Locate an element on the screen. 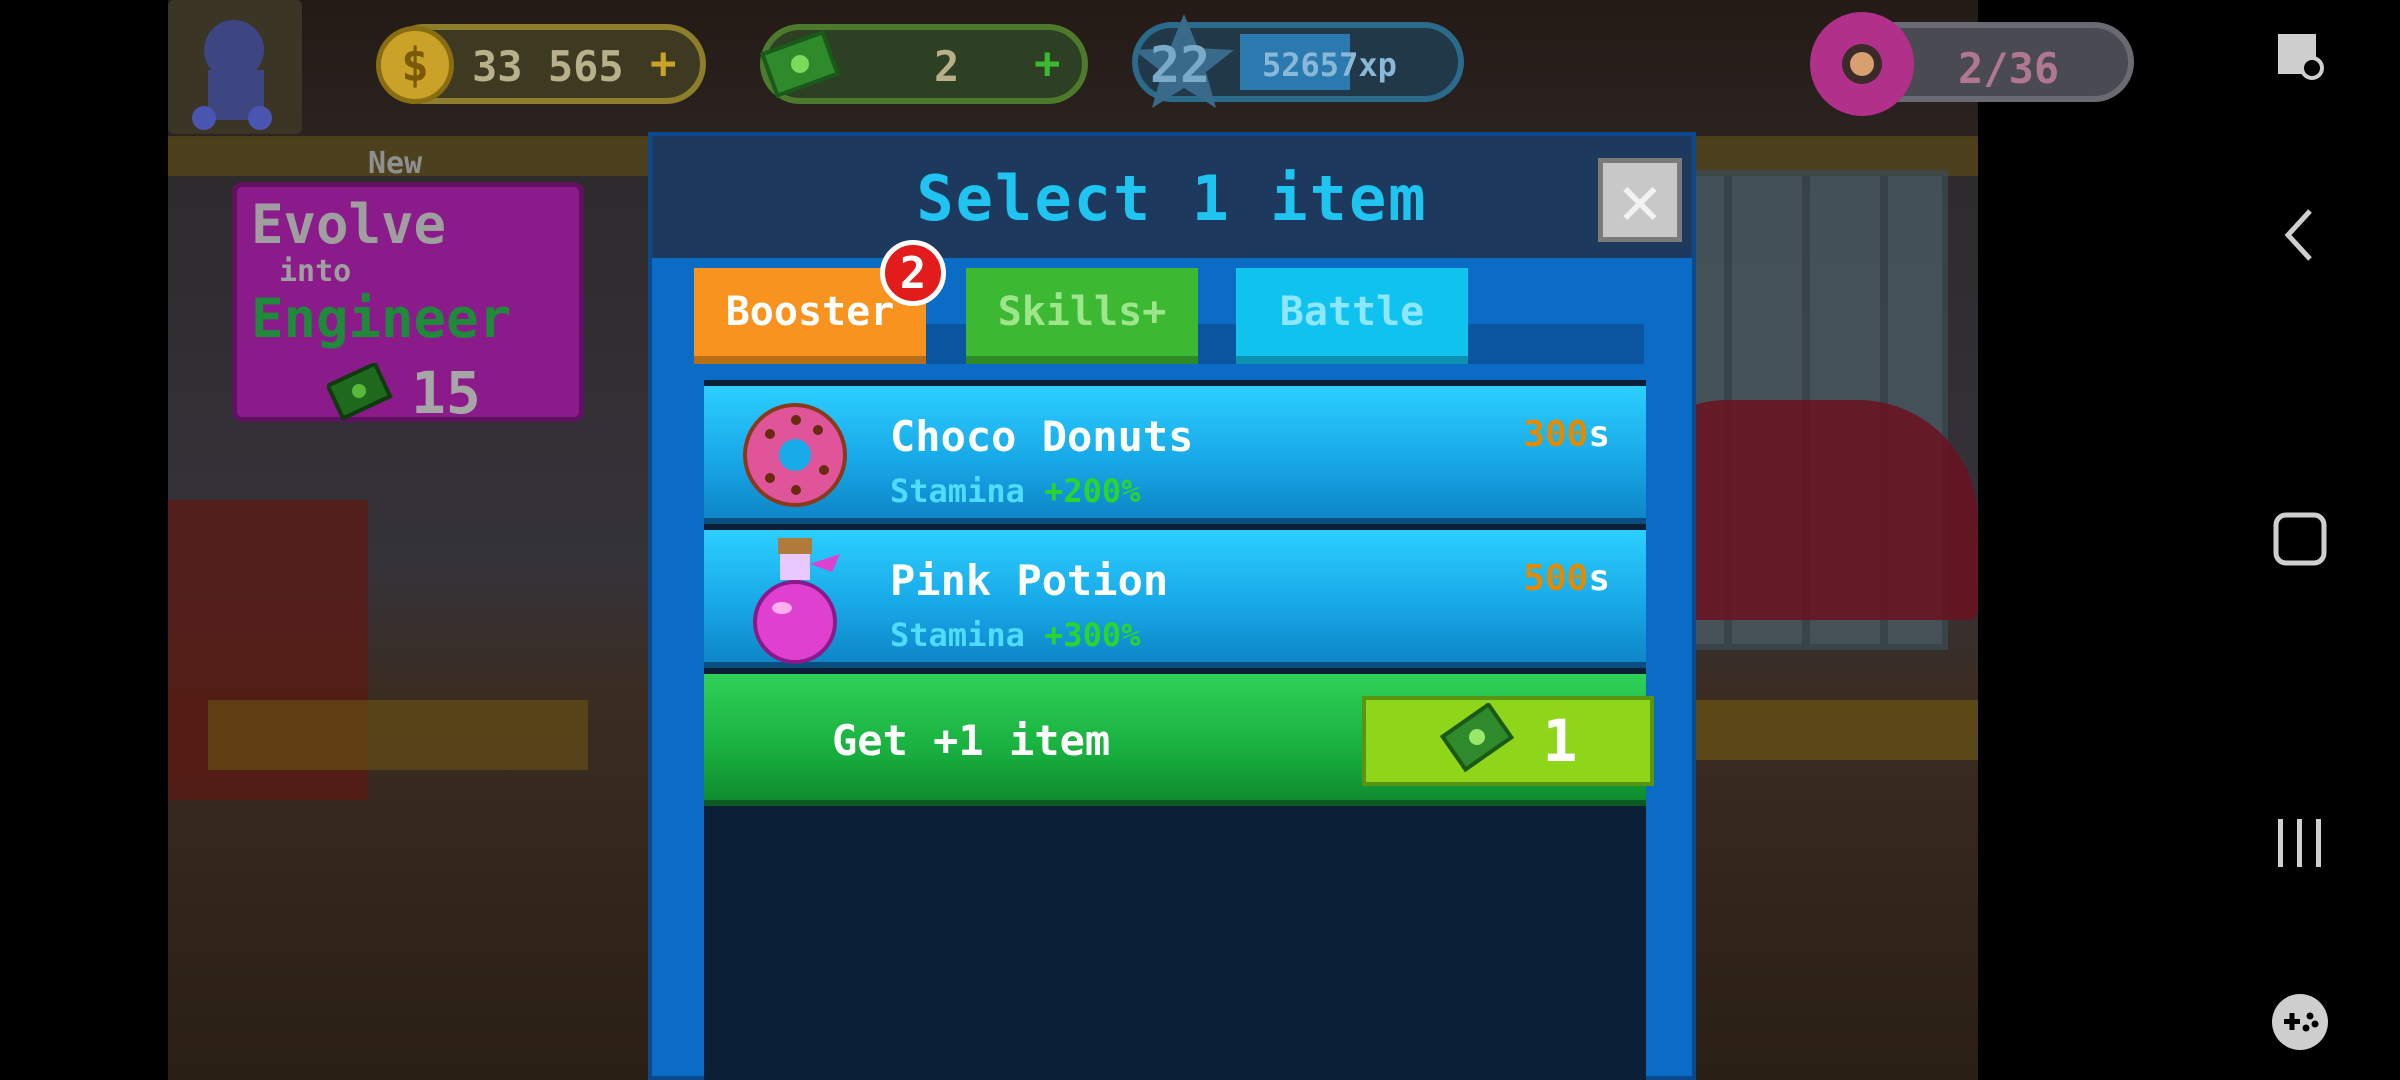  add-coins-button: + is located at coordinates (663, 63).